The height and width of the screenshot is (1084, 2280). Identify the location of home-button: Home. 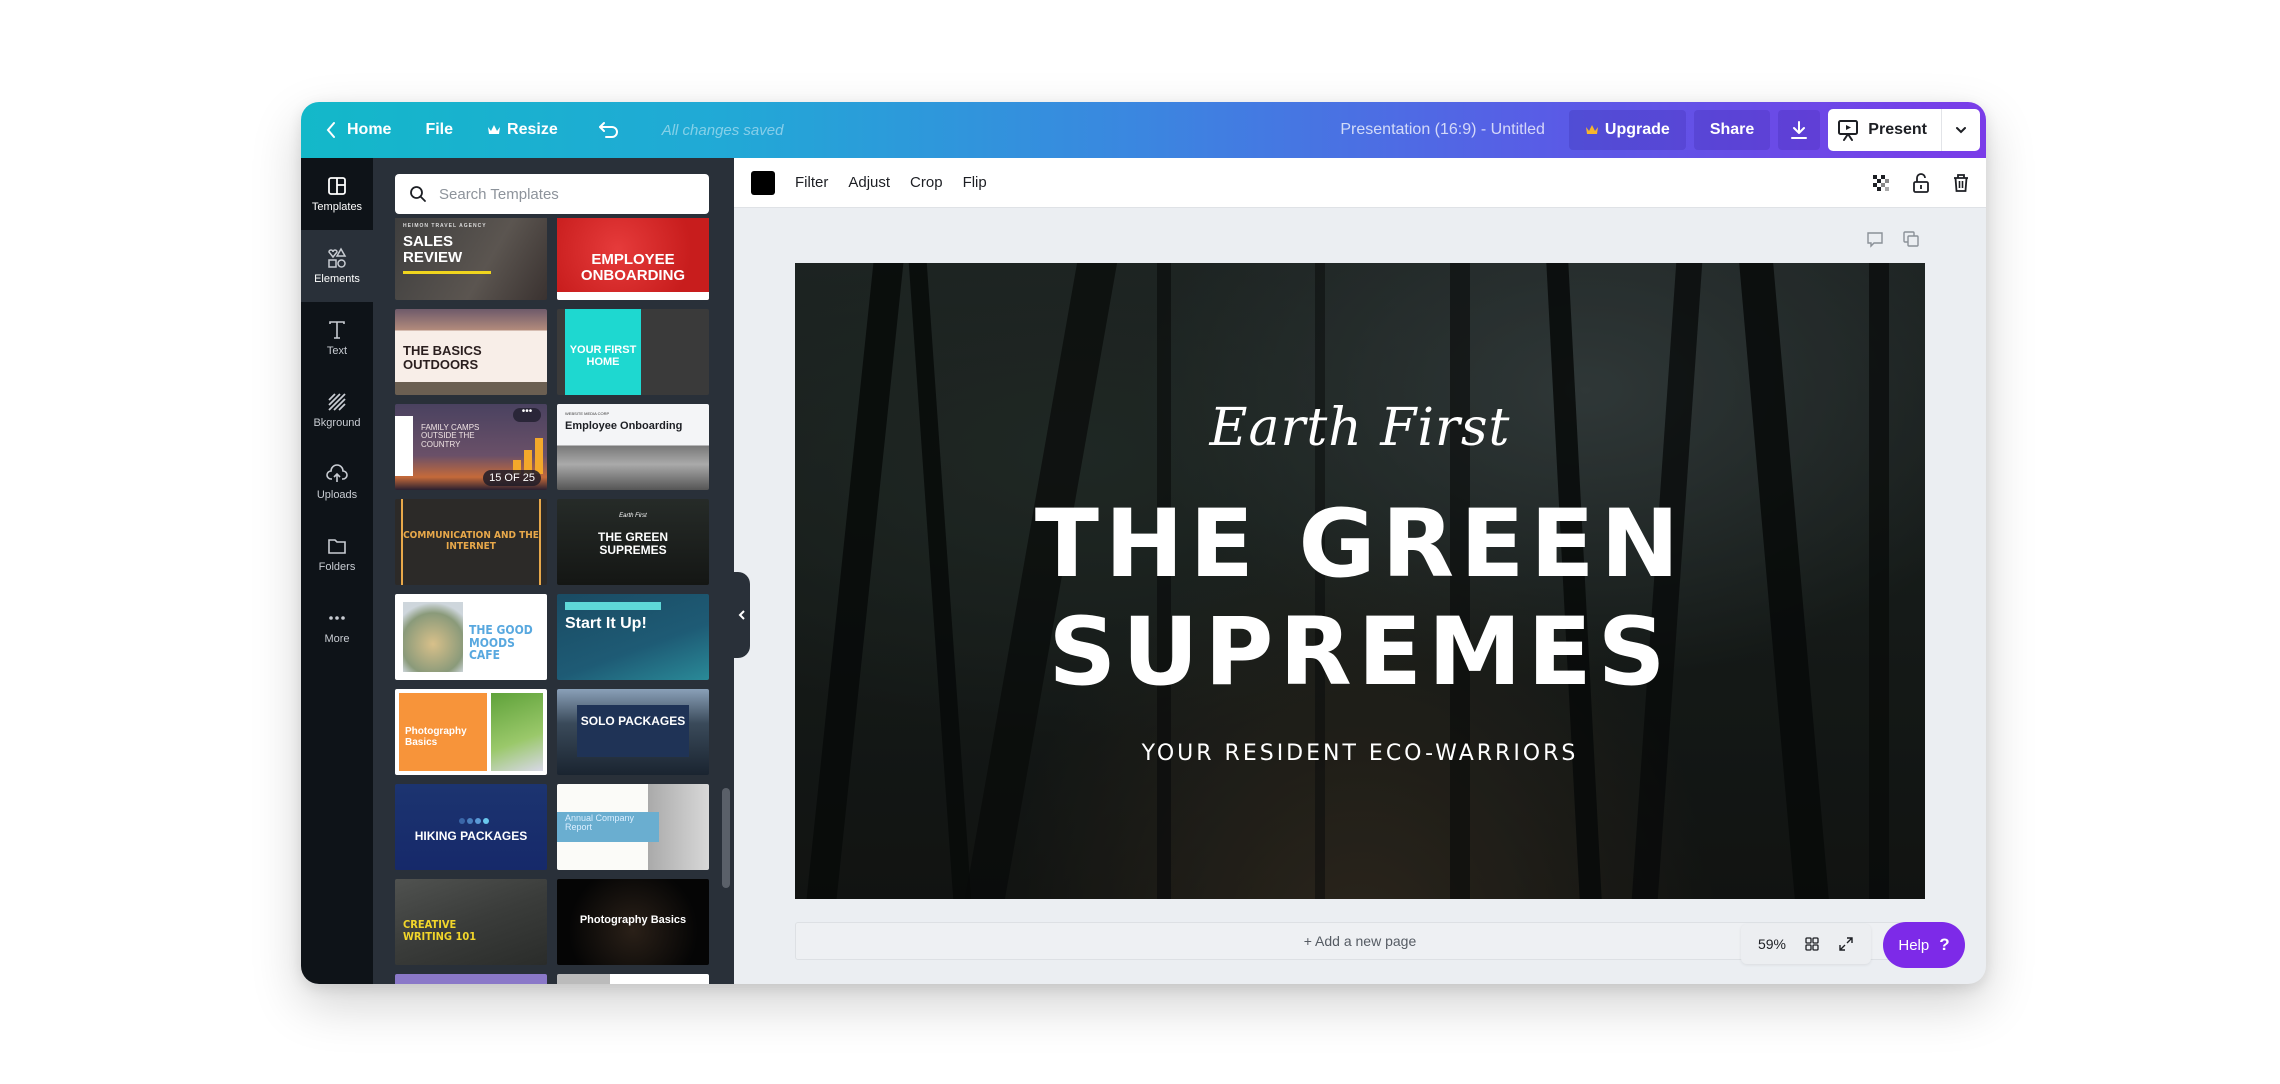
(358, 130).